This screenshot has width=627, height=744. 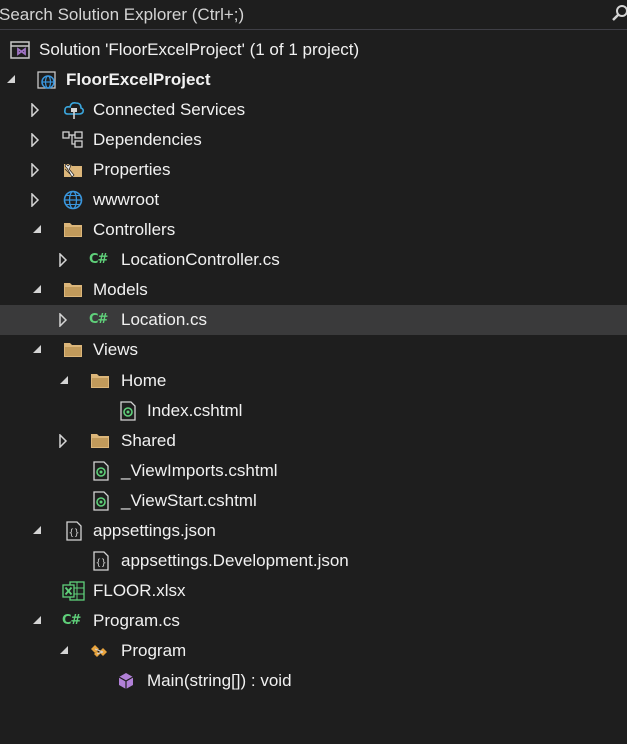 What do you see at coordinates (313, 140) in the screenshot?
I see `tree-item-dependencies: Dependencies` at bounding box center [313, 140].